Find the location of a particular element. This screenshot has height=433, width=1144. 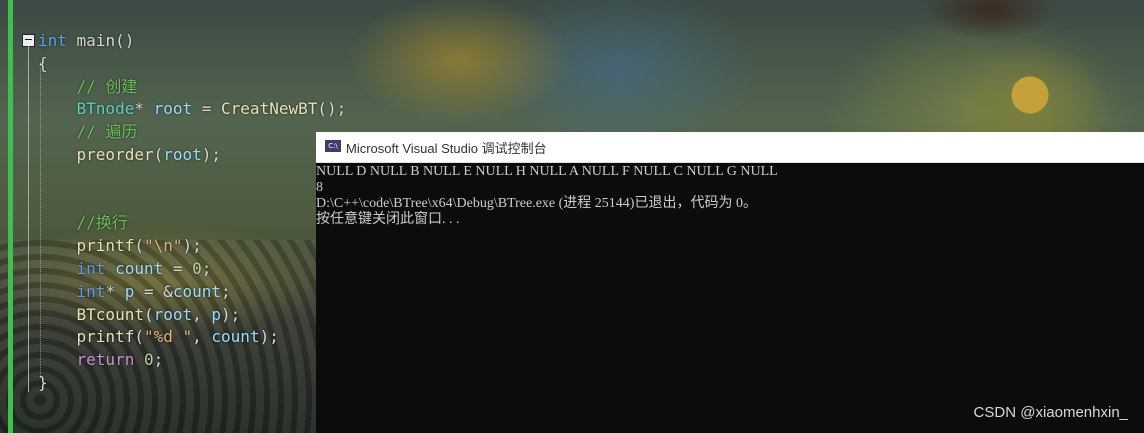

console-titlebar: C:\ Microsoft Visual Studio 调试控制台 is located at coordinates (730, 147).